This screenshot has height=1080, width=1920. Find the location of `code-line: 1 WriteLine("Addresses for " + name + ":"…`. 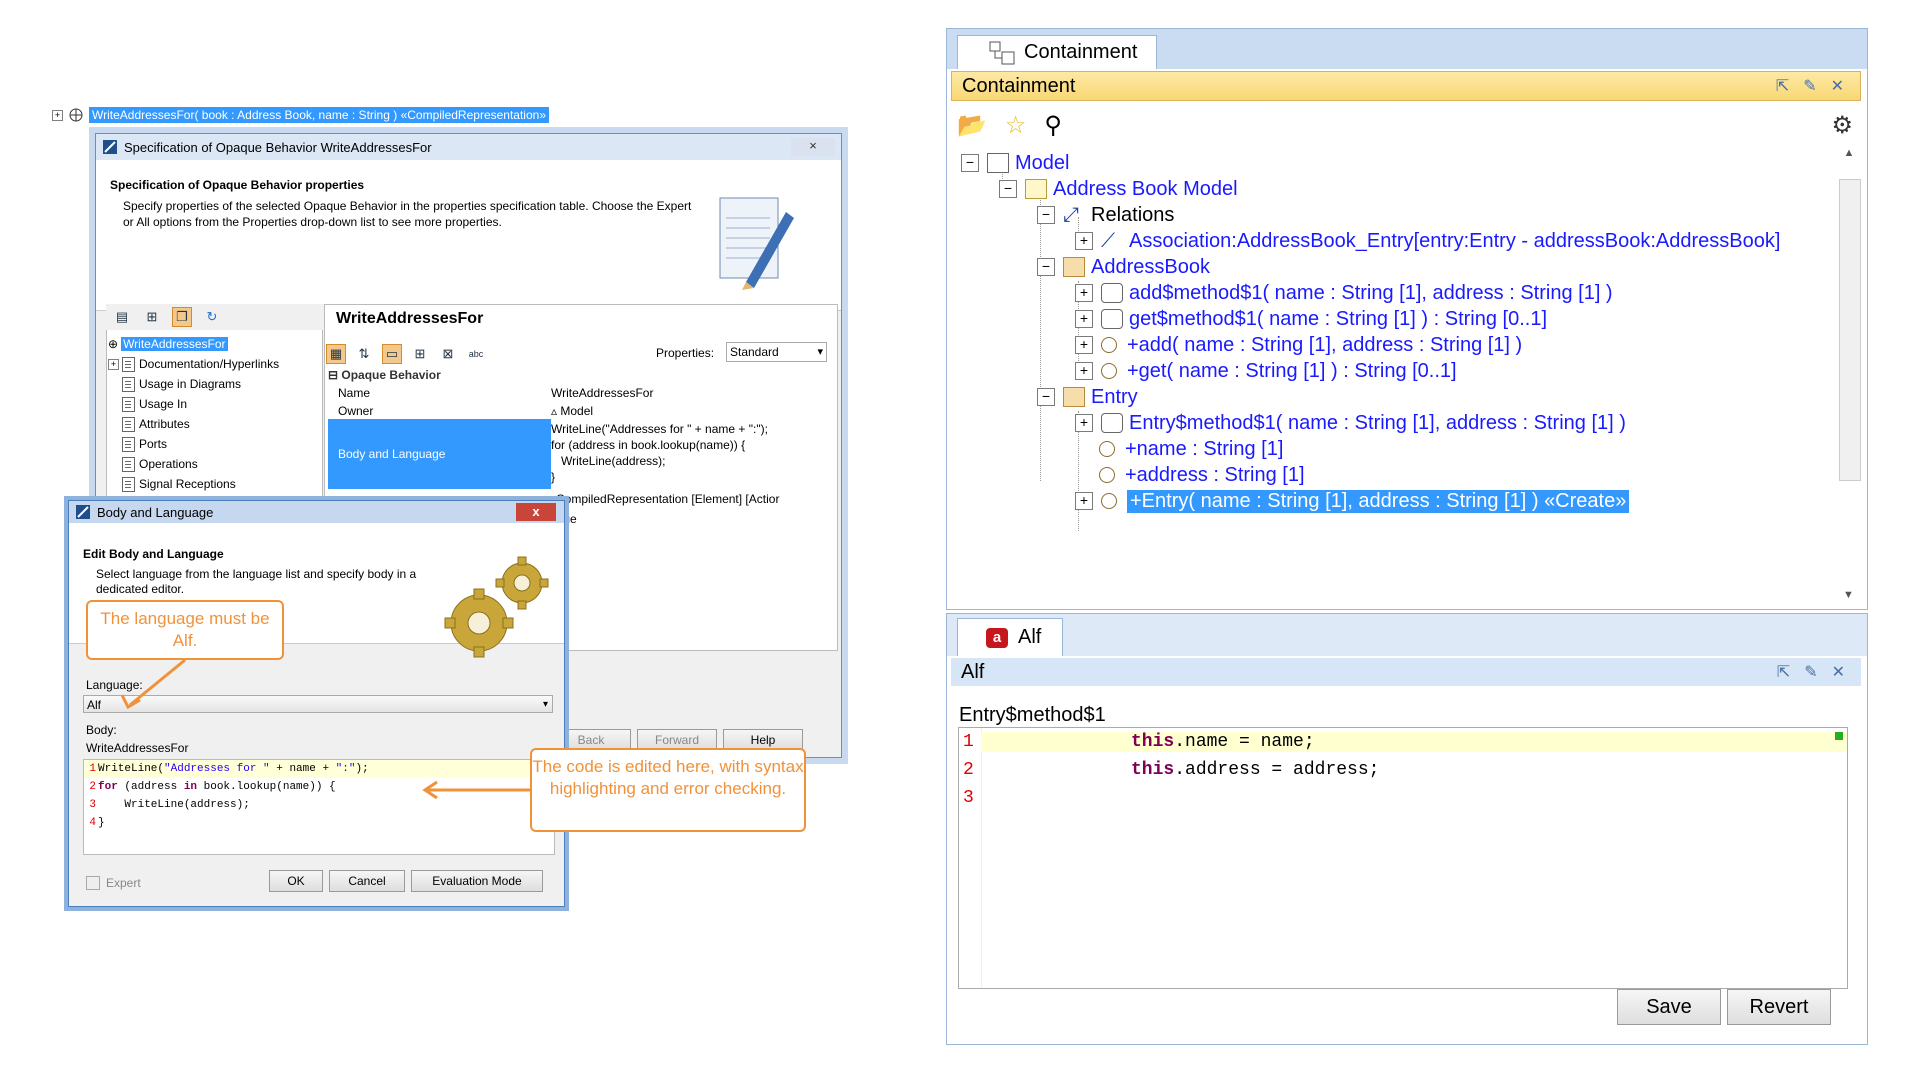

code-line: 1 WriteLine("Addresses for " + name + ":"… is located at coordinates (319, 769).